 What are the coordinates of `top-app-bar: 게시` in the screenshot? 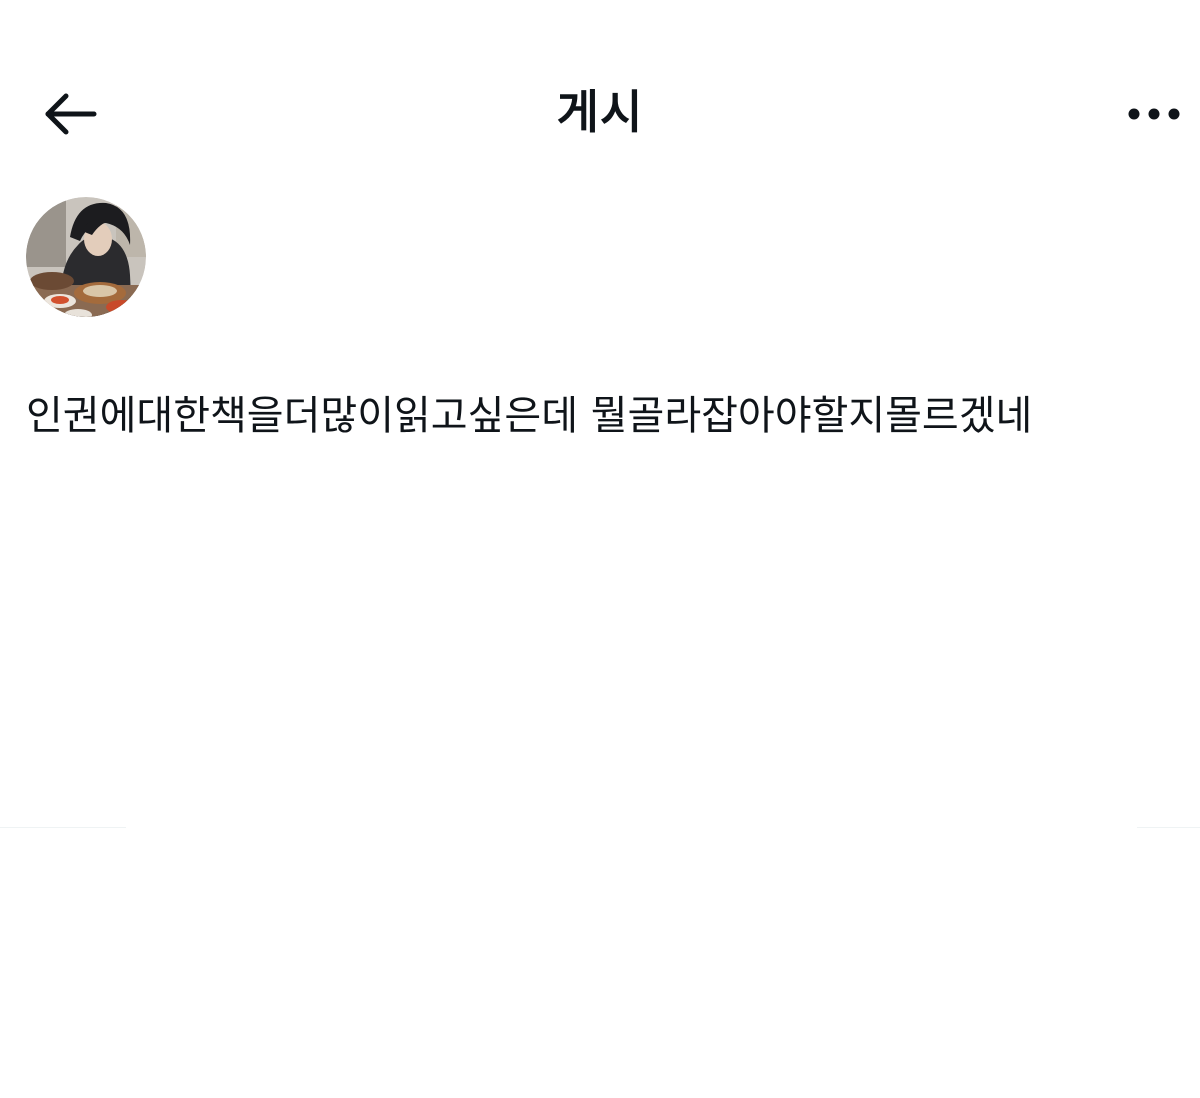 It's located at (600, 115).